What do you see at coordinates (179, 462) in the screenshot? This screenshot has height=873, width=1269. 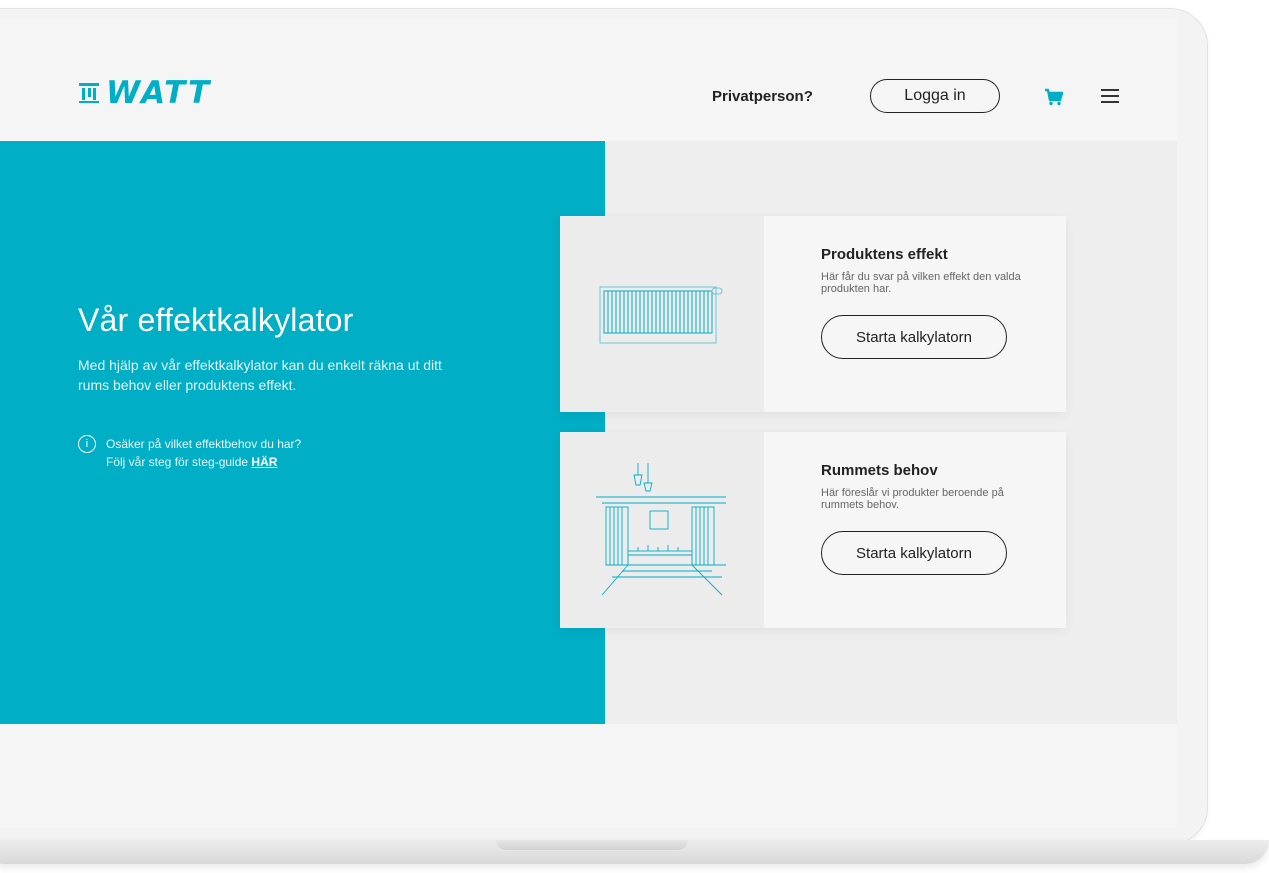 I see `info-line-2-text: Följ vår steg för steg-guide` at bounding box center [179, 462].